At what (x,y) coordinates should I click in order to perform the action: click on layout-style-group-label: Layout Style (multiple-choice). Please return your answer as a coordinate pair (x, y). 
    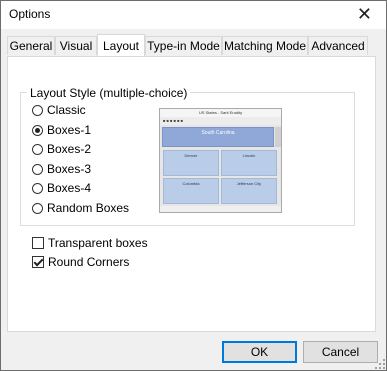
    Looking at the image, I should click on (109, 93).